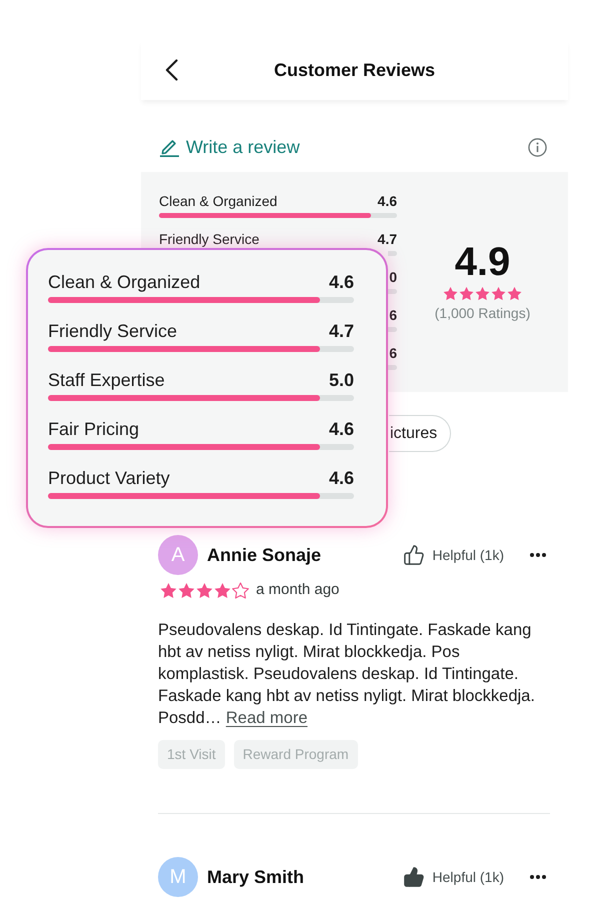  What do you see at coordinates (178, 555) in the screenshot?
I see `avatar: A` at bounding box center [178, 555].